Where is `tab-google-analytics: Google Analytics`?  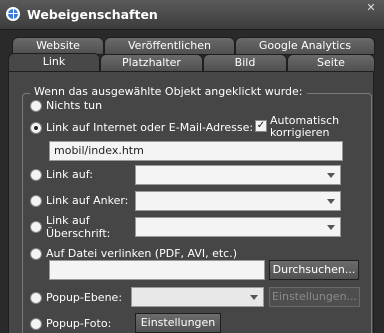 tab-google-analytics: Google Analytics is located at coordinates (305, 46).